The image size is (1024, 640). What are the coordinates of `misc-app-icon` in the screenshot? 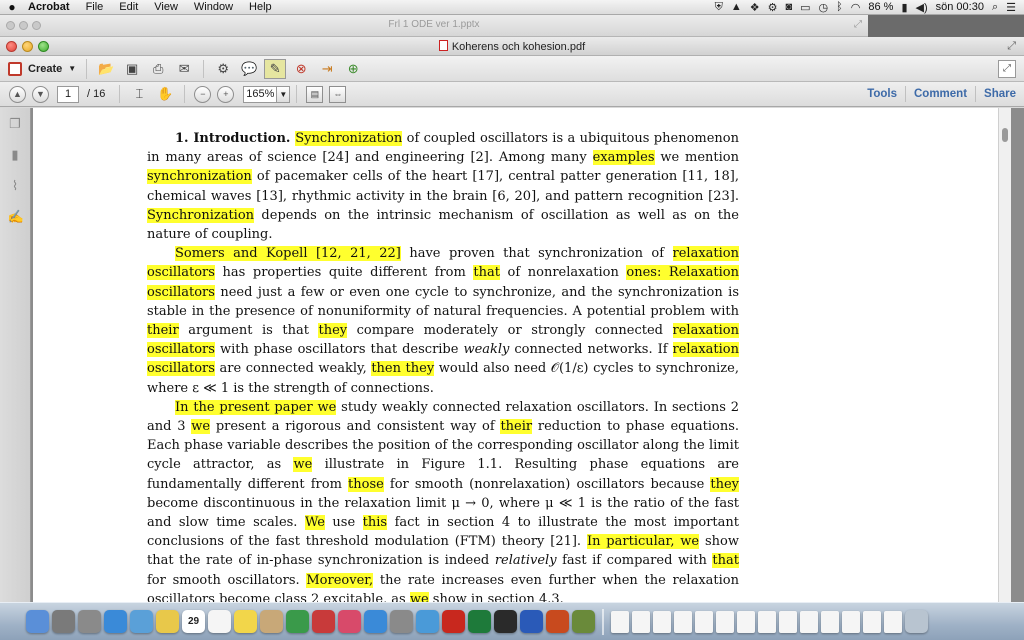 It's located at (583, 621).